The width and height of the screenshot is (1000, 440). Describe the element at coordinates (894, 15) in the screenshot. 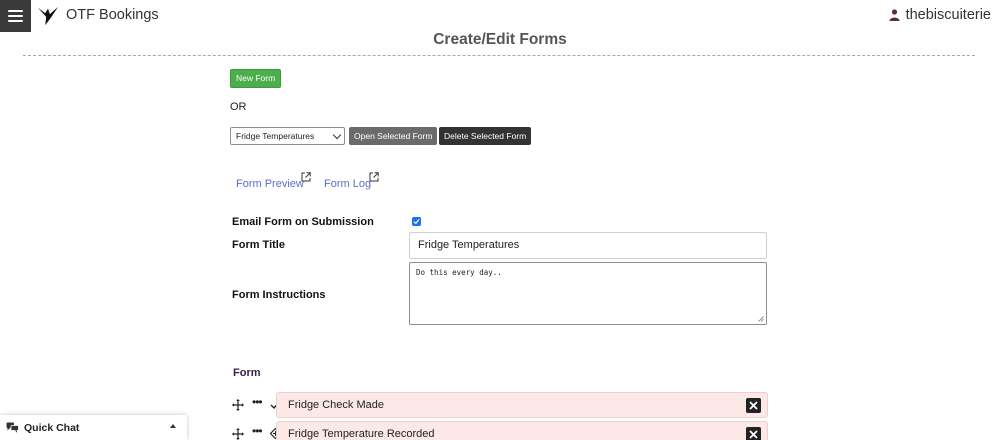

I see `user-icon` at that location.